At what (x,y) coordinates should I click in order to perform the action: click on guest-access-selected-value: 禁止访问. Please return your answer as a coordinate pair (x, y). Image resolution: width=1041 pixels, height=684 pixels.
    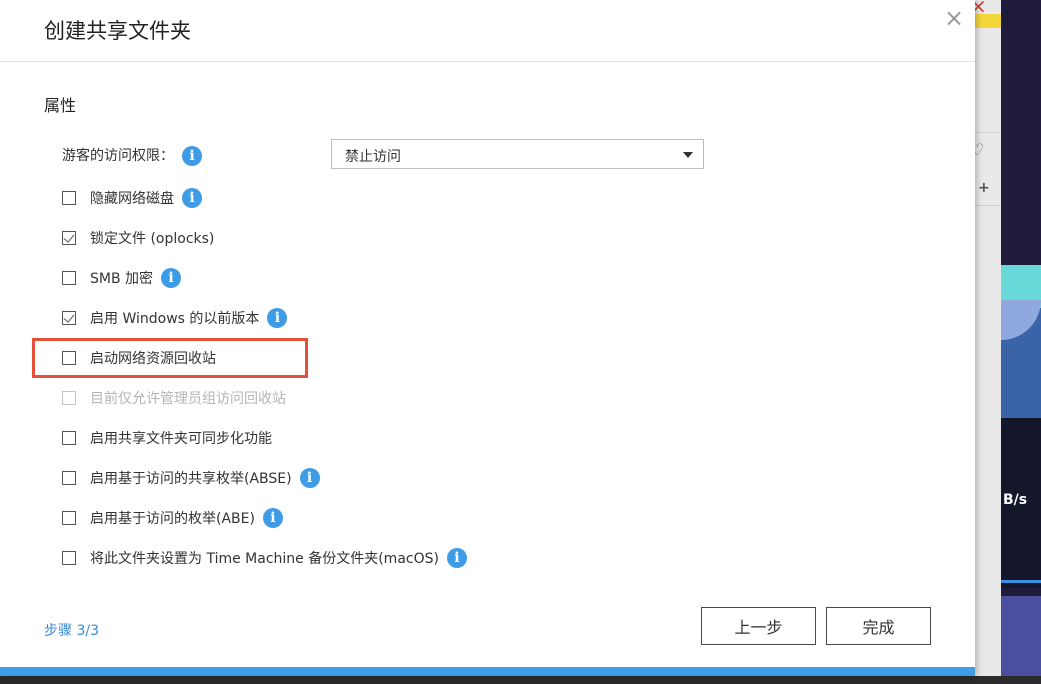
    Looking at the image, I should click on (373, 157).